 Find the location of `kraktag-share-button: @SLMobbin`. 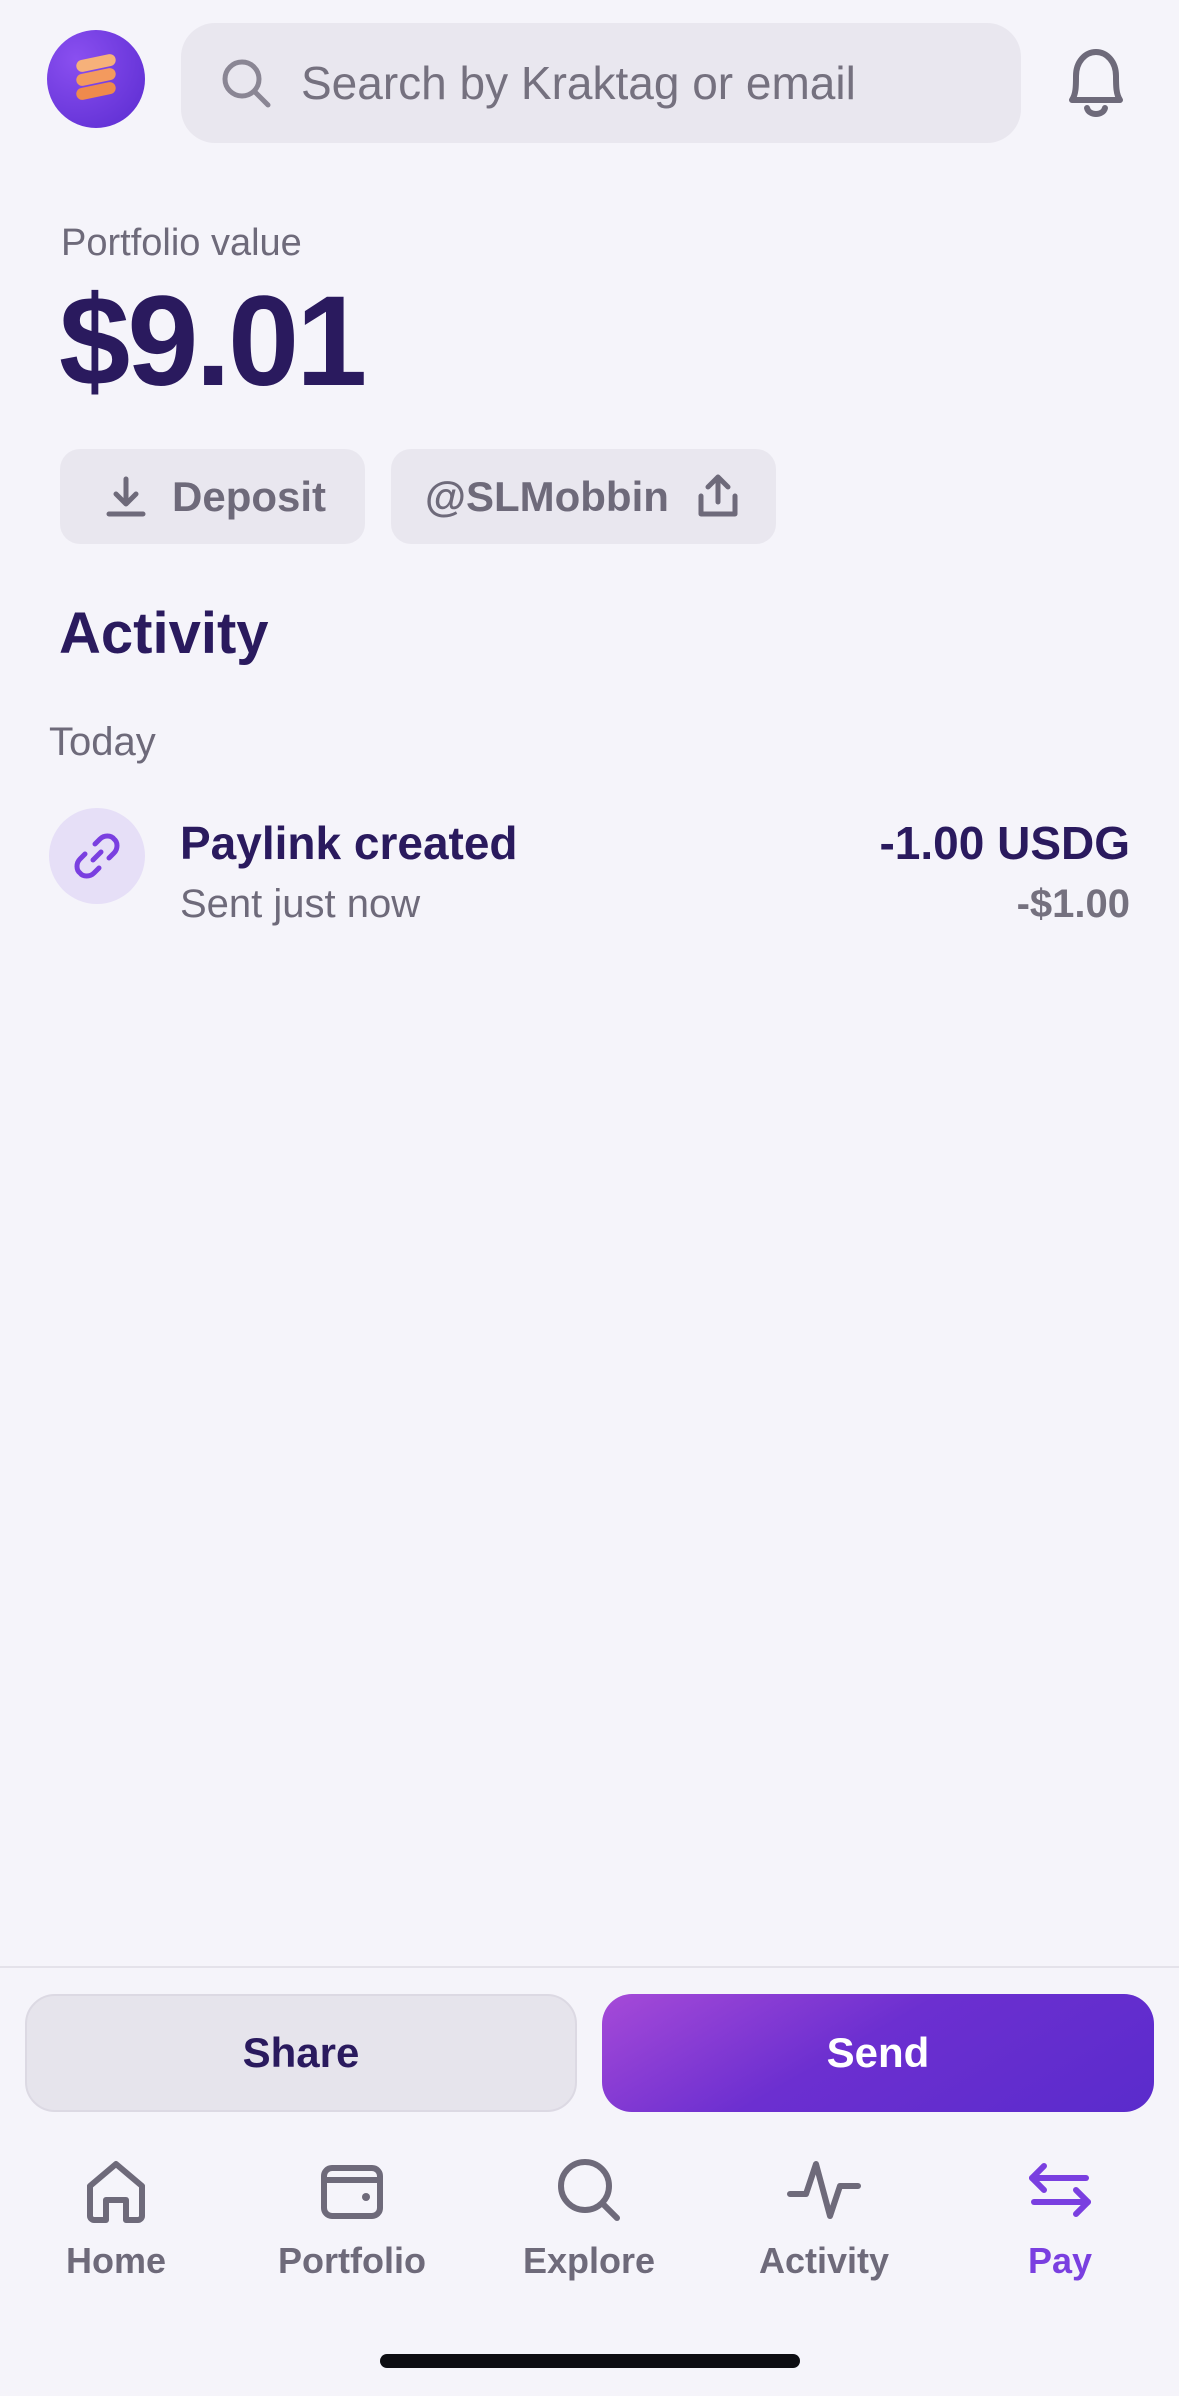

kraktag-share-button: @SLMobbin is located at coordinates (583, 496).